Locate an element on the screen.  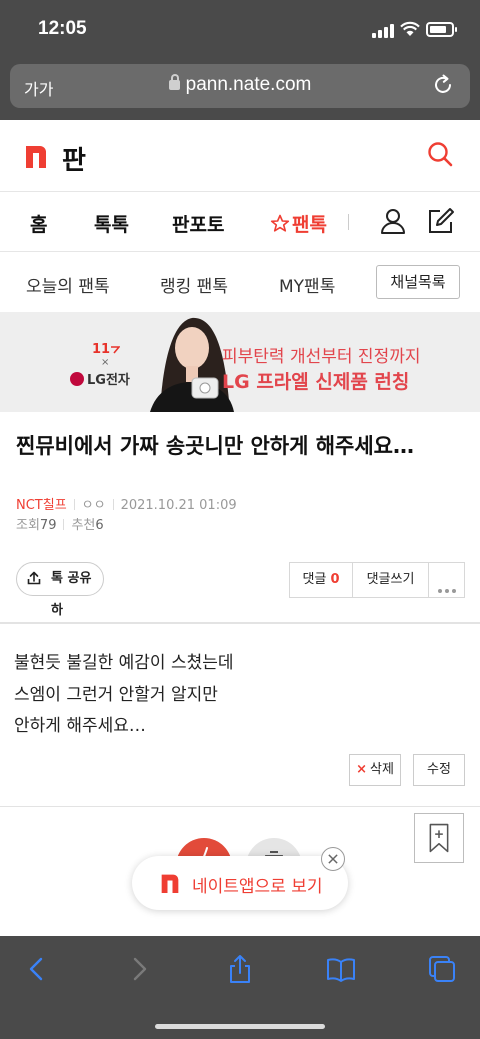
nav-item-panphoto: 판포토 is located at coordinates (198, 223).